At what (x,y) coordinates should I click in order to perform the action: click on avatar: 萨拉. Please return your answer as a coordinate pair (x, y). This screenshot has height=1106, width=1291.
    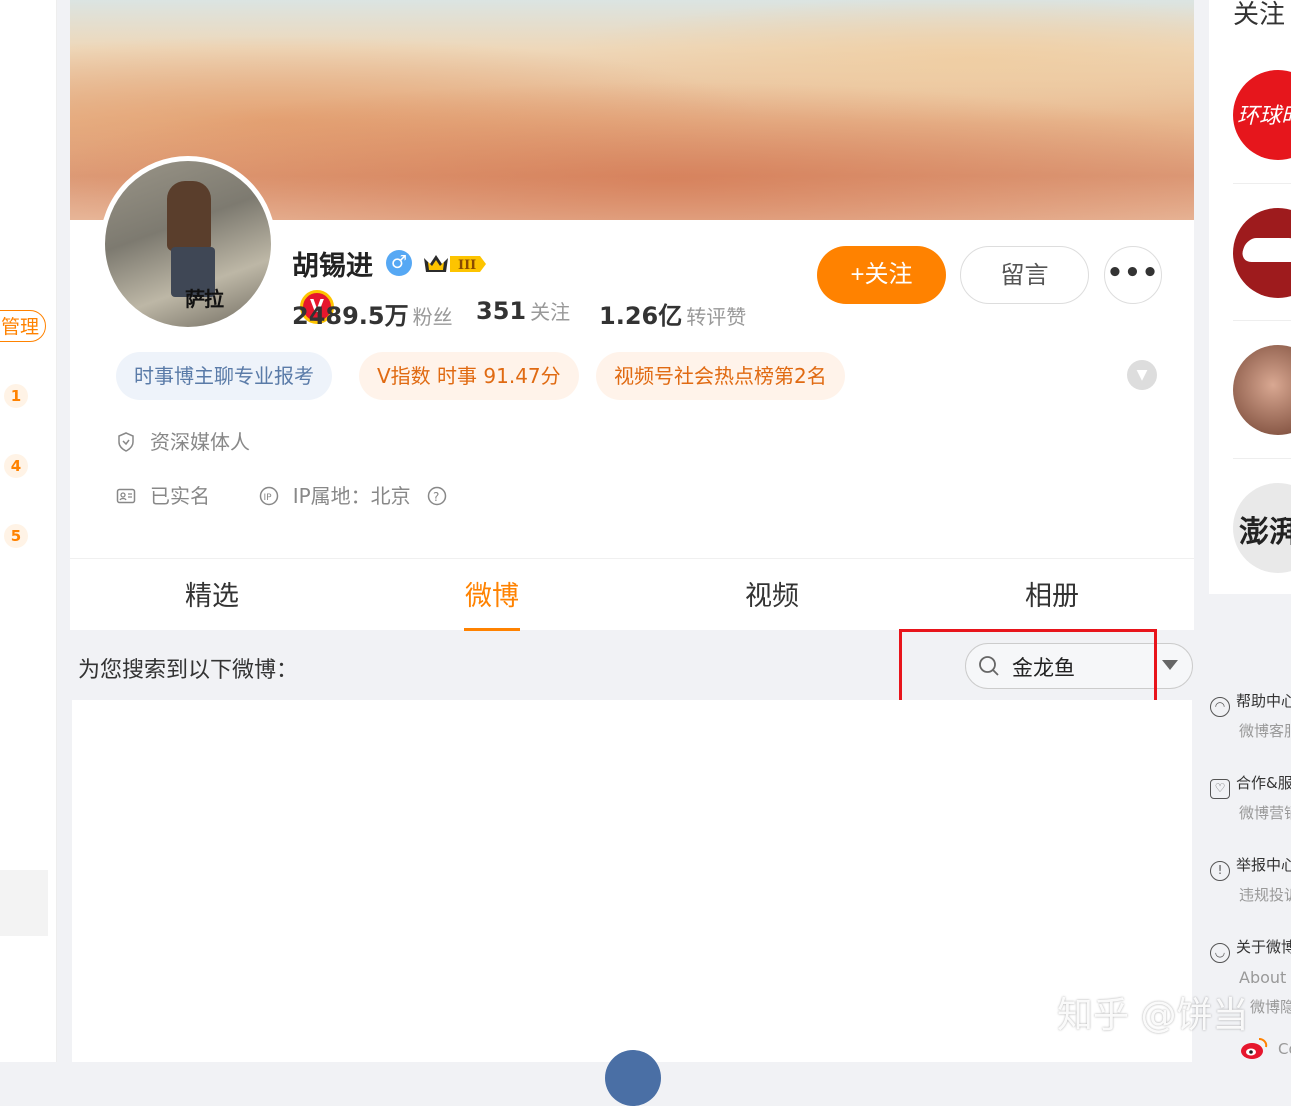
    Looking at the image, I should click on (188, 244).